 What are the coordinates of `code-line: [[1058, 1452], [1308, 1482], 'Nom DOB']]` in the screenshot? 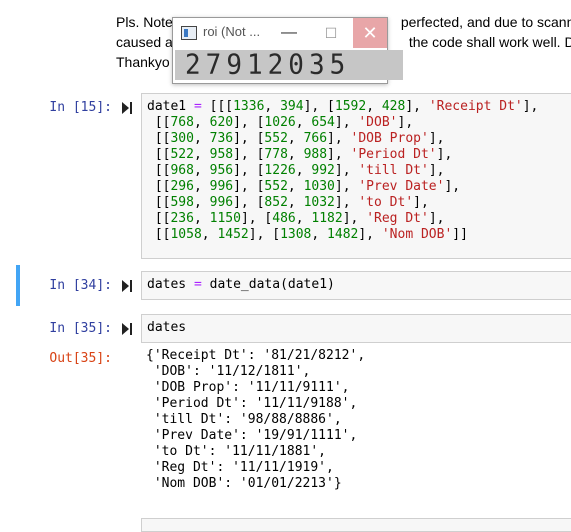 It's located at (307, 234).